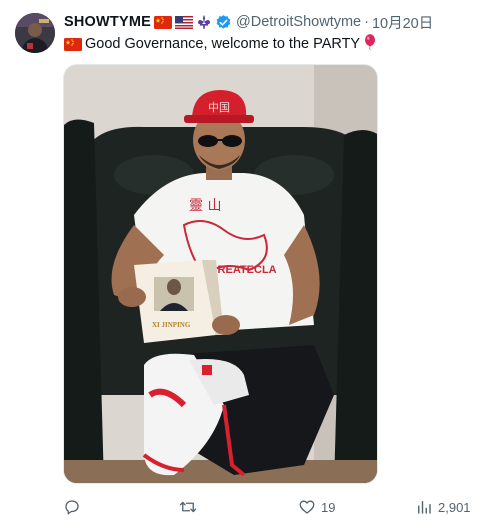  I want to click on tweet-header: SHOWTYME @DetroitShowtyme · 10月20日, so click(274, 22).